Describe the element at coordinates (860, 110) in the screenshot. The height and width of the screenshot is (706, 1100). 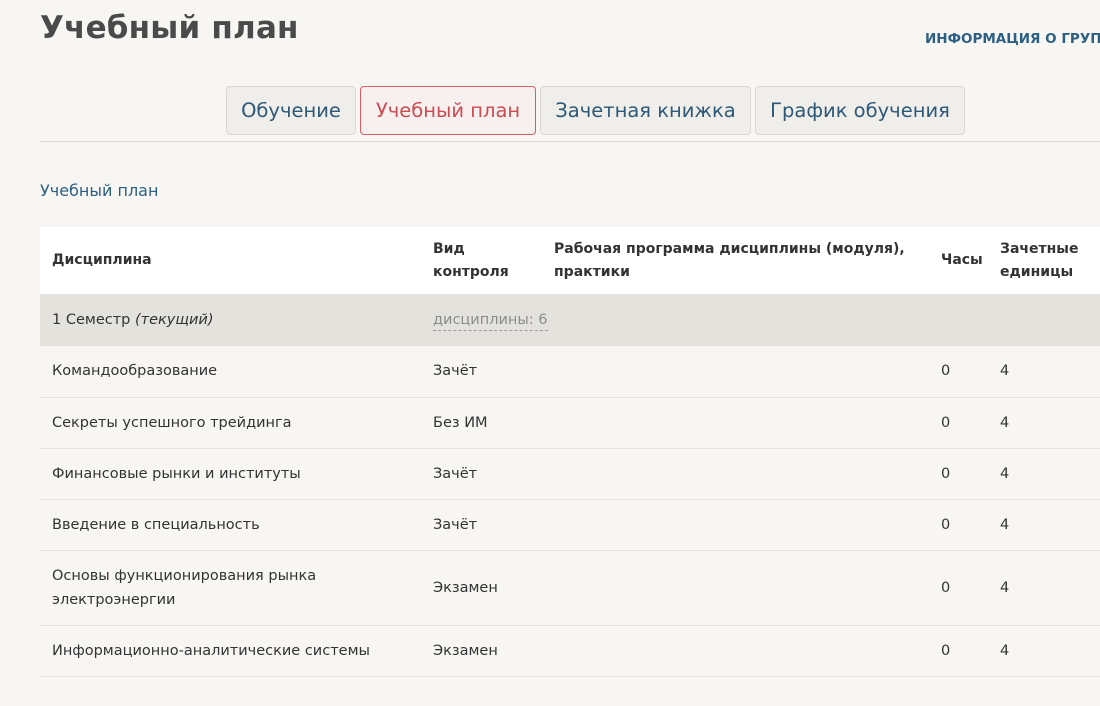
I see `tab-schedule: График обучения` at that location.